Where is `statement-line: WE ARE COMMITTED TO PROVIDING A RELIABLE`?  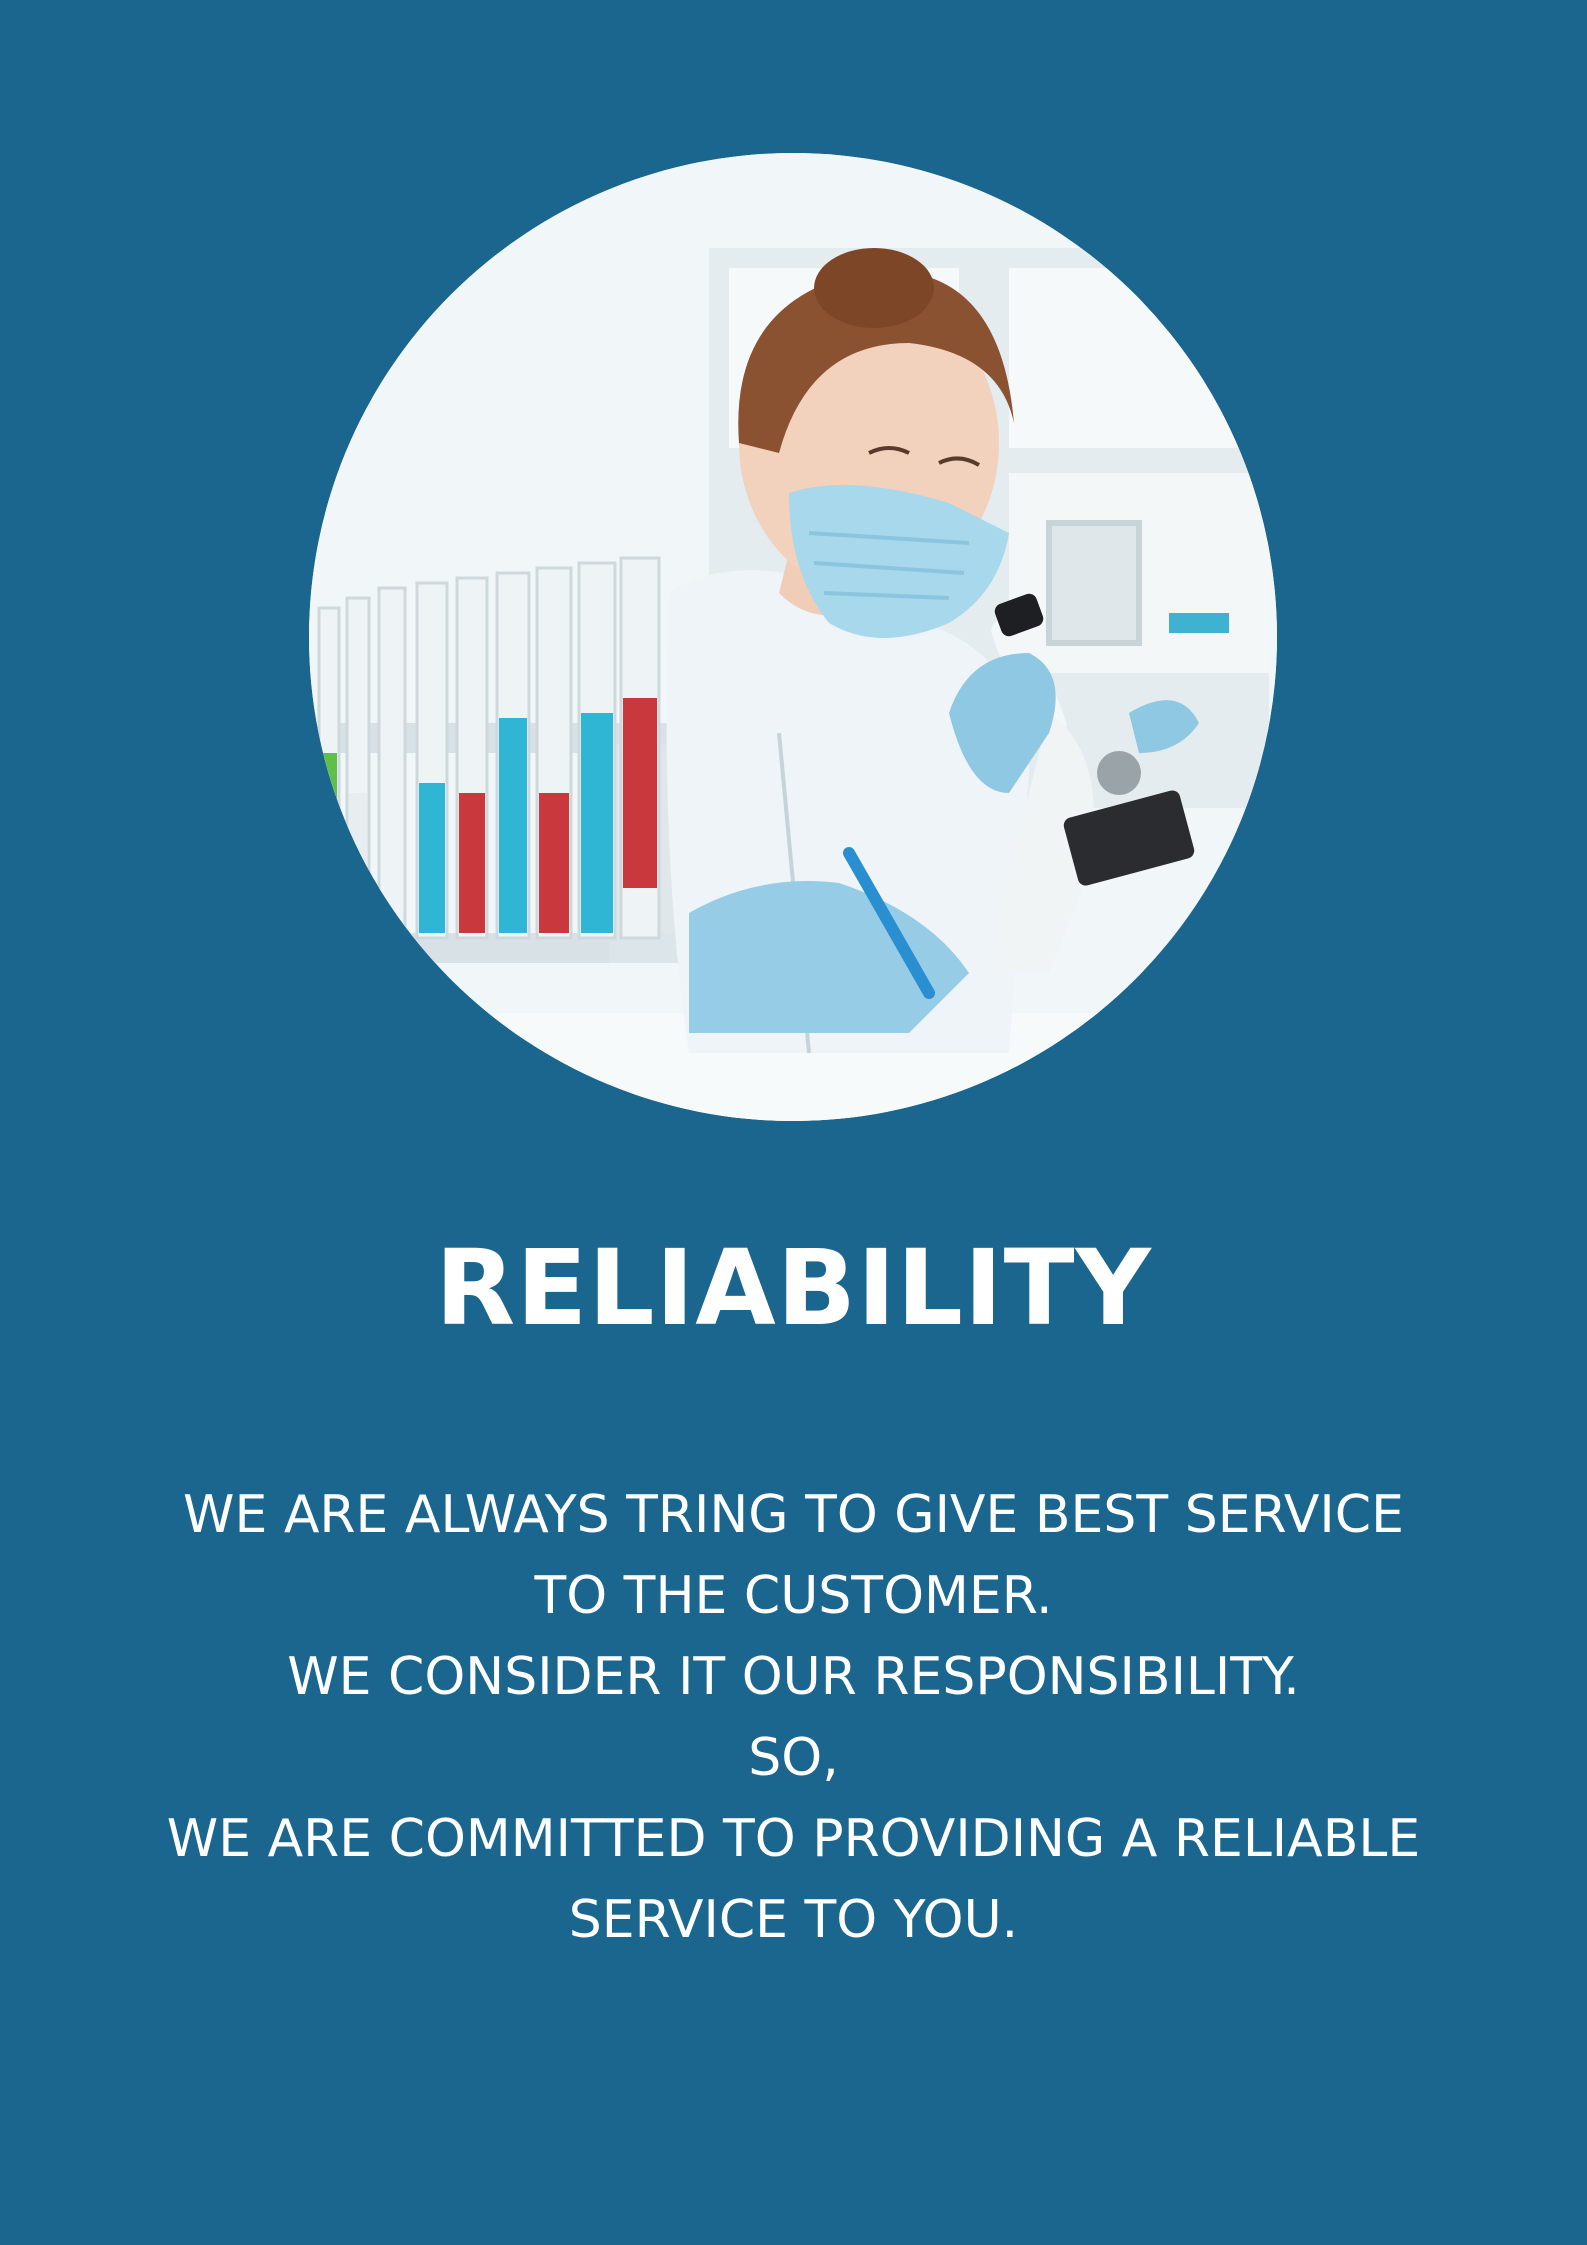
statement-line: WE ARE COMMITTED TO PROVIDING A RELIABLE is located at coordinates (793, 1839).